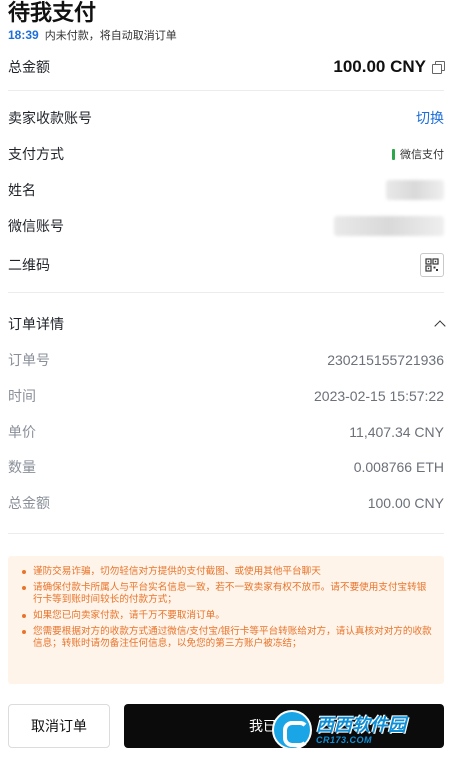 The height and width of the screenshot is (760, 461). What do you see at coordinates (228, 616) in the screenshot?
I see `notice-item: 如果您已向卖家付款，请千万不要取消订单。` at bounding box center [228, 616].